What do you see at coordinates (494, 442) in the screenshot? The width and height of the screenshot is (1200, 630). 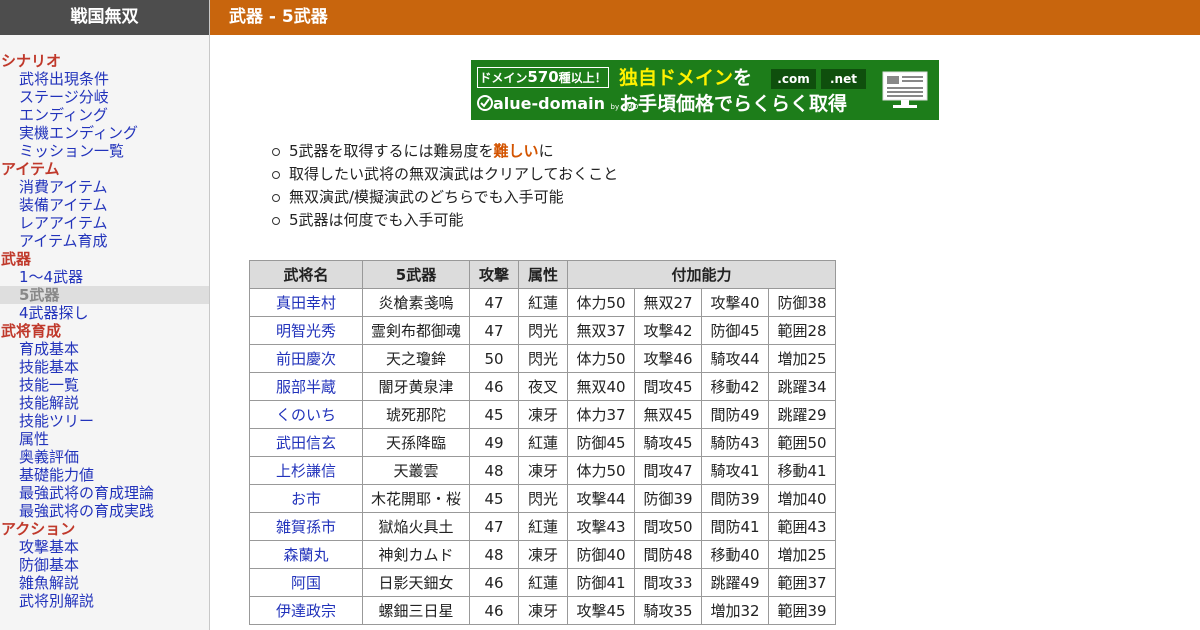 I see `table-cell: 49` at bounding box center [494, 442].